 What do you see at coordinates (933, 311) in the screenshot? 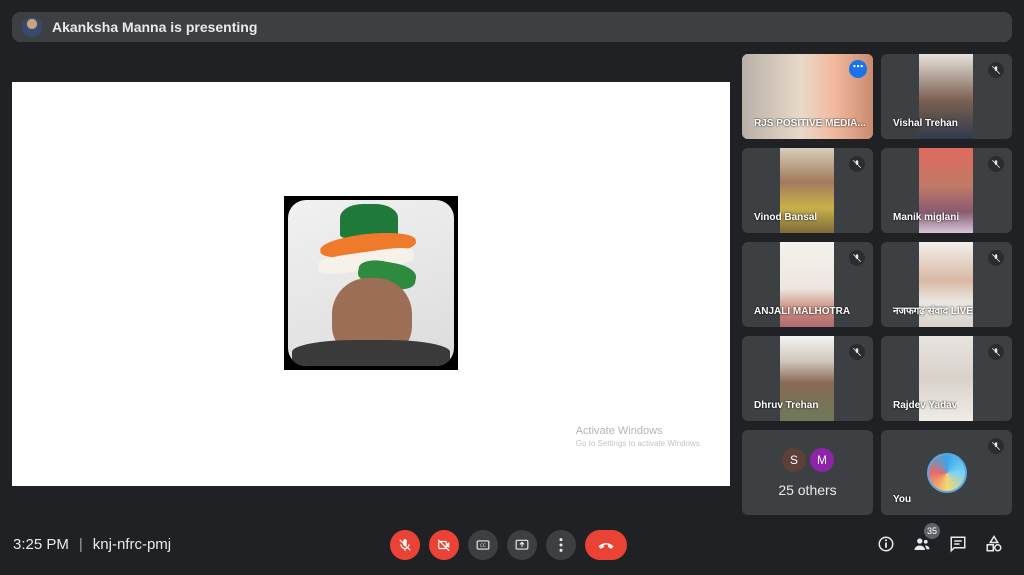
I see `participant-name: नजफगढ़ संवाद LIVE` at bounding box center [933, 311].